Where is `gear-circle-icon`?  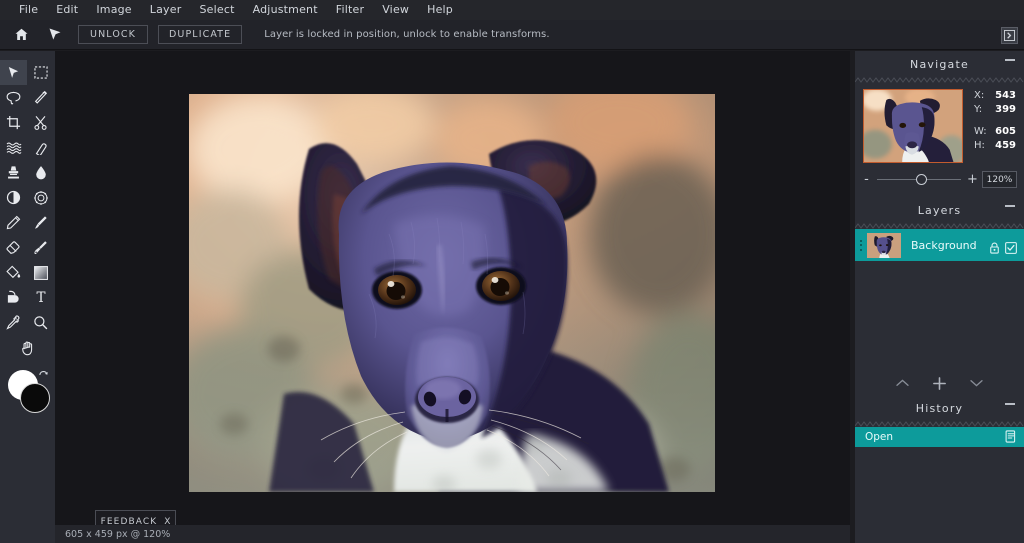
gear-circle-icon is located at coordinates (40, 197).